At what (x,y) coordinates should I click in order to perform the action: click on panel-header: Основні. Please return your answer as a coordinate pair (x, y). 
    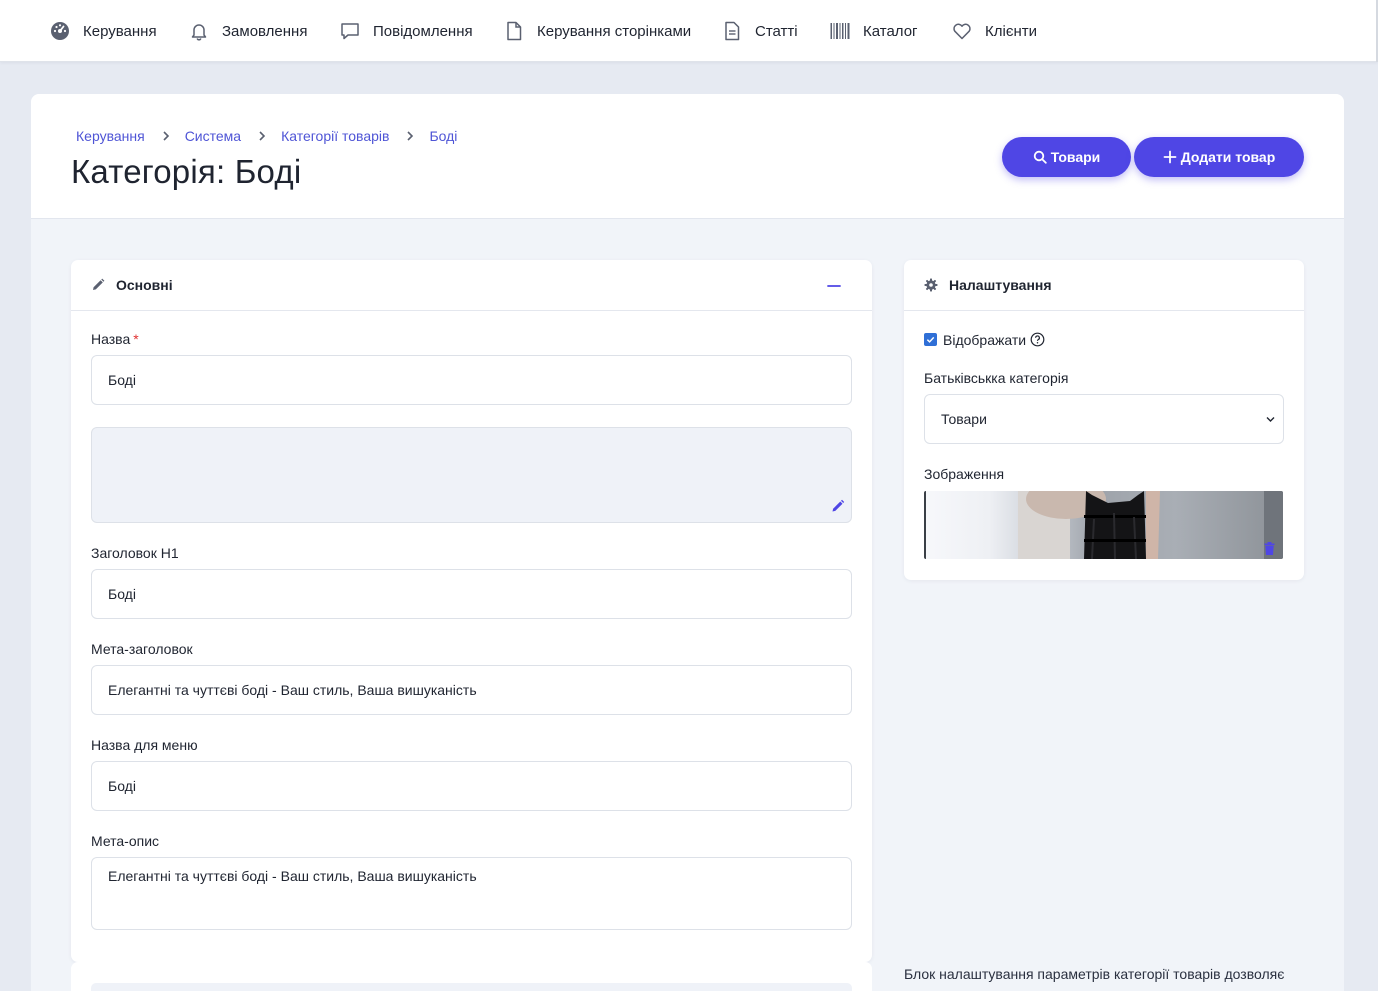
    Looking at the image, I should click on (471, 285).